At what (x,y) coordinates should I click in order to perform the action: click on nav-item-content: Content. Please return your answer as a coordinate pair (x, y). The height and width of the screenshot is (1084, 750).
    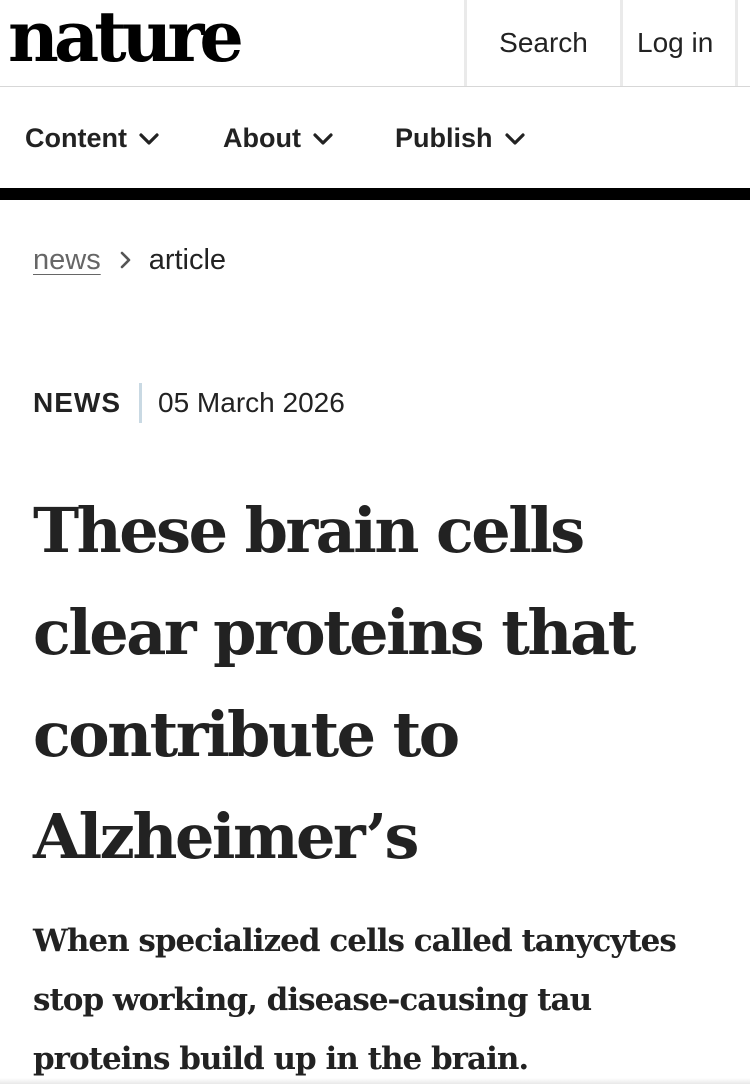
    Looking at the image, I should click on (92, 138).